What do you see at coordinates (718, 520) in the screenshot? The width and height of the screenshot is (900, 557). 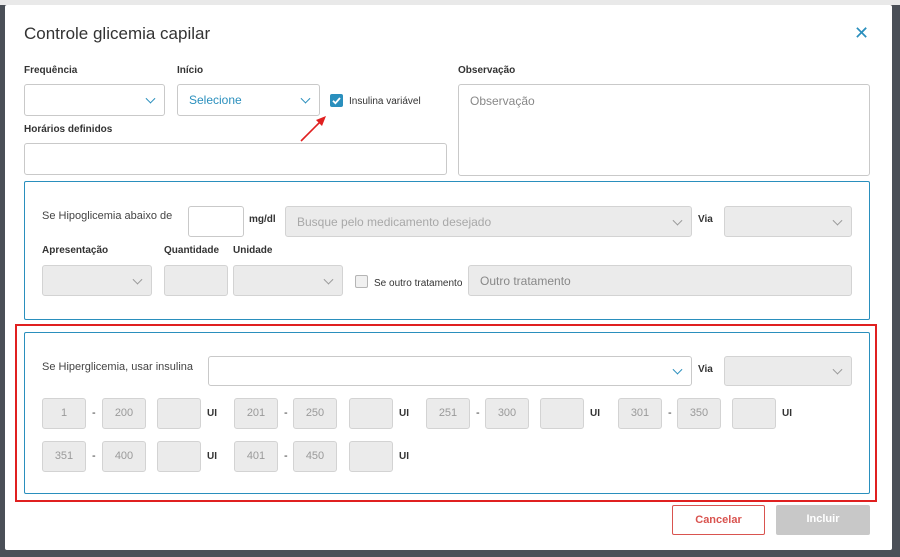 I see `cancel-button: Cancelar` at bounding box center [718, 520].